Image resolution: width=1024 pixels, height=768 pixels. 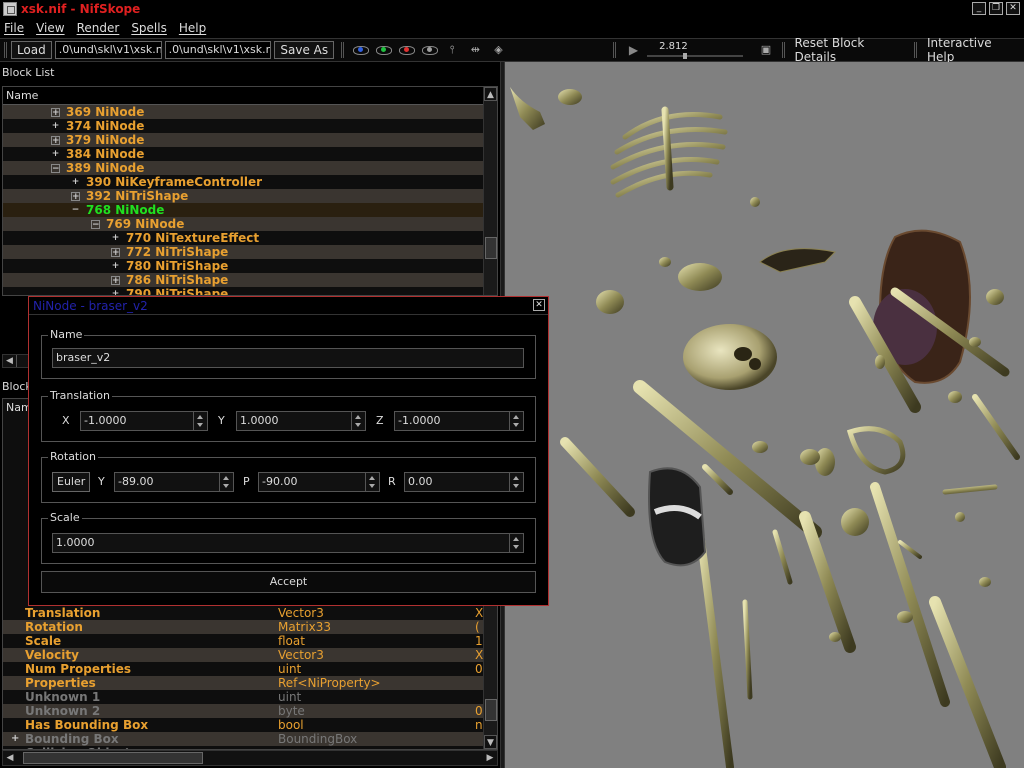 What do you see at coordinates (288, 306) in the screenshot?
I see `dialog-title: NiNode - braser_v2 ✕` at bounding box center [288, 306].